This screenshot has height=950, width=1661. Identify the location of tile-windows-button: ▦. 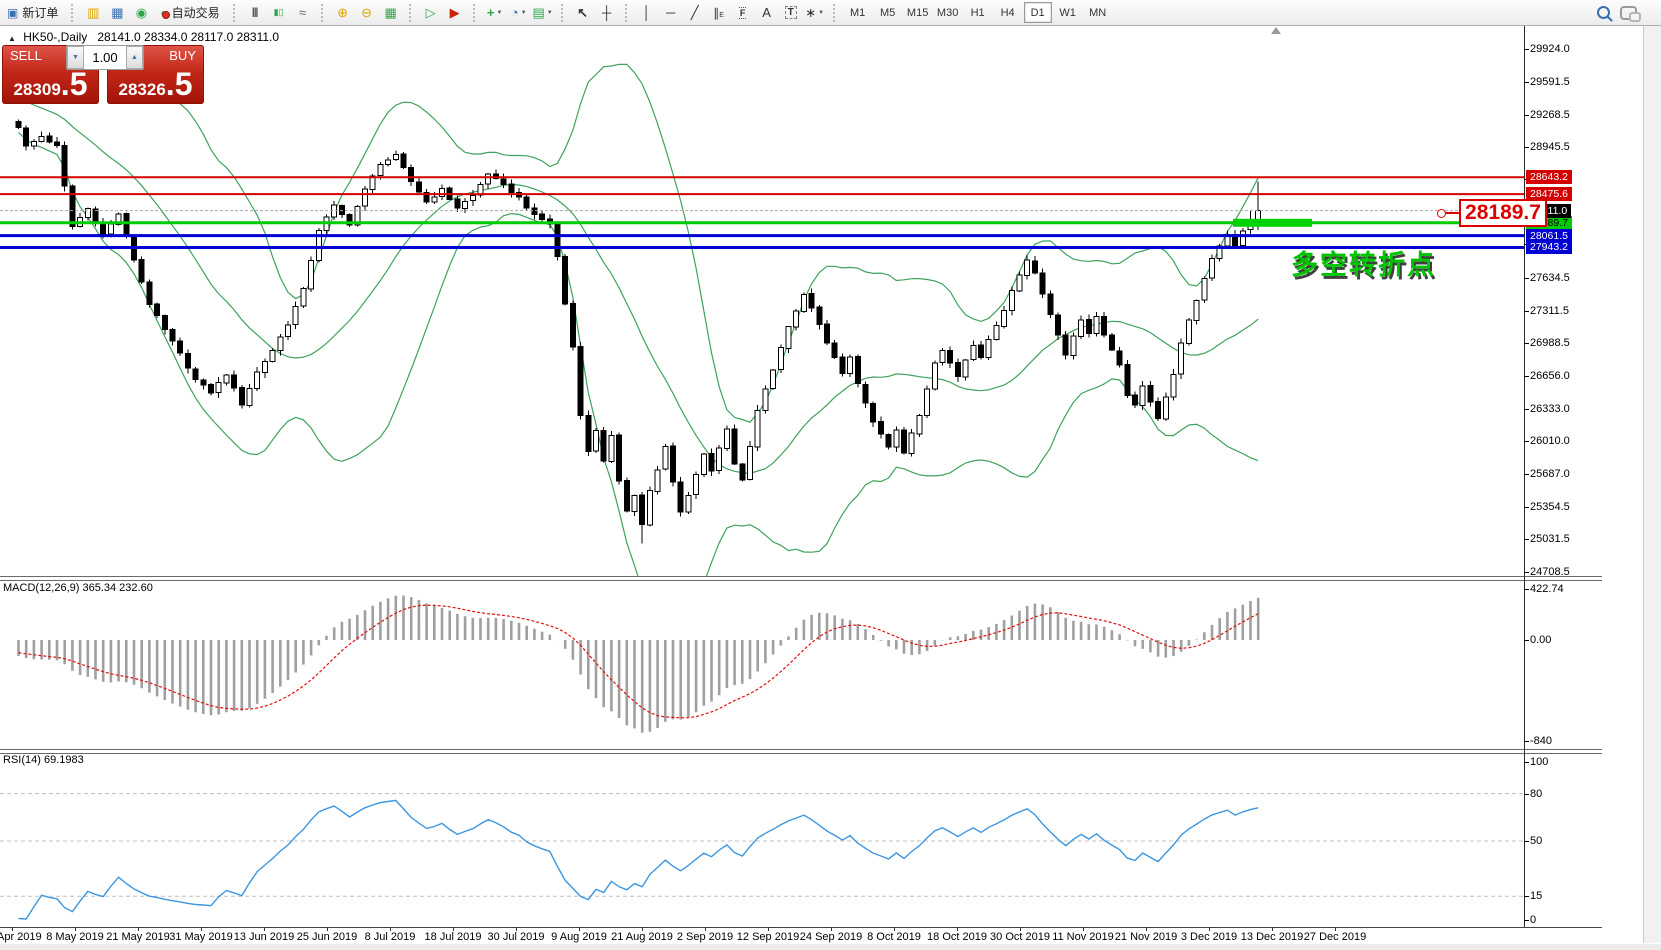
(391, 13).